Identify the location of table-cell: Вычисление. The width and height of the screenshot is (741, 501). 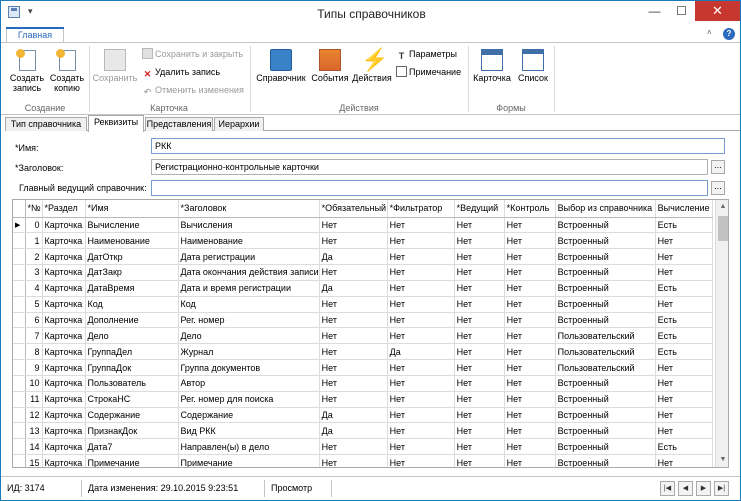
(132, 225).